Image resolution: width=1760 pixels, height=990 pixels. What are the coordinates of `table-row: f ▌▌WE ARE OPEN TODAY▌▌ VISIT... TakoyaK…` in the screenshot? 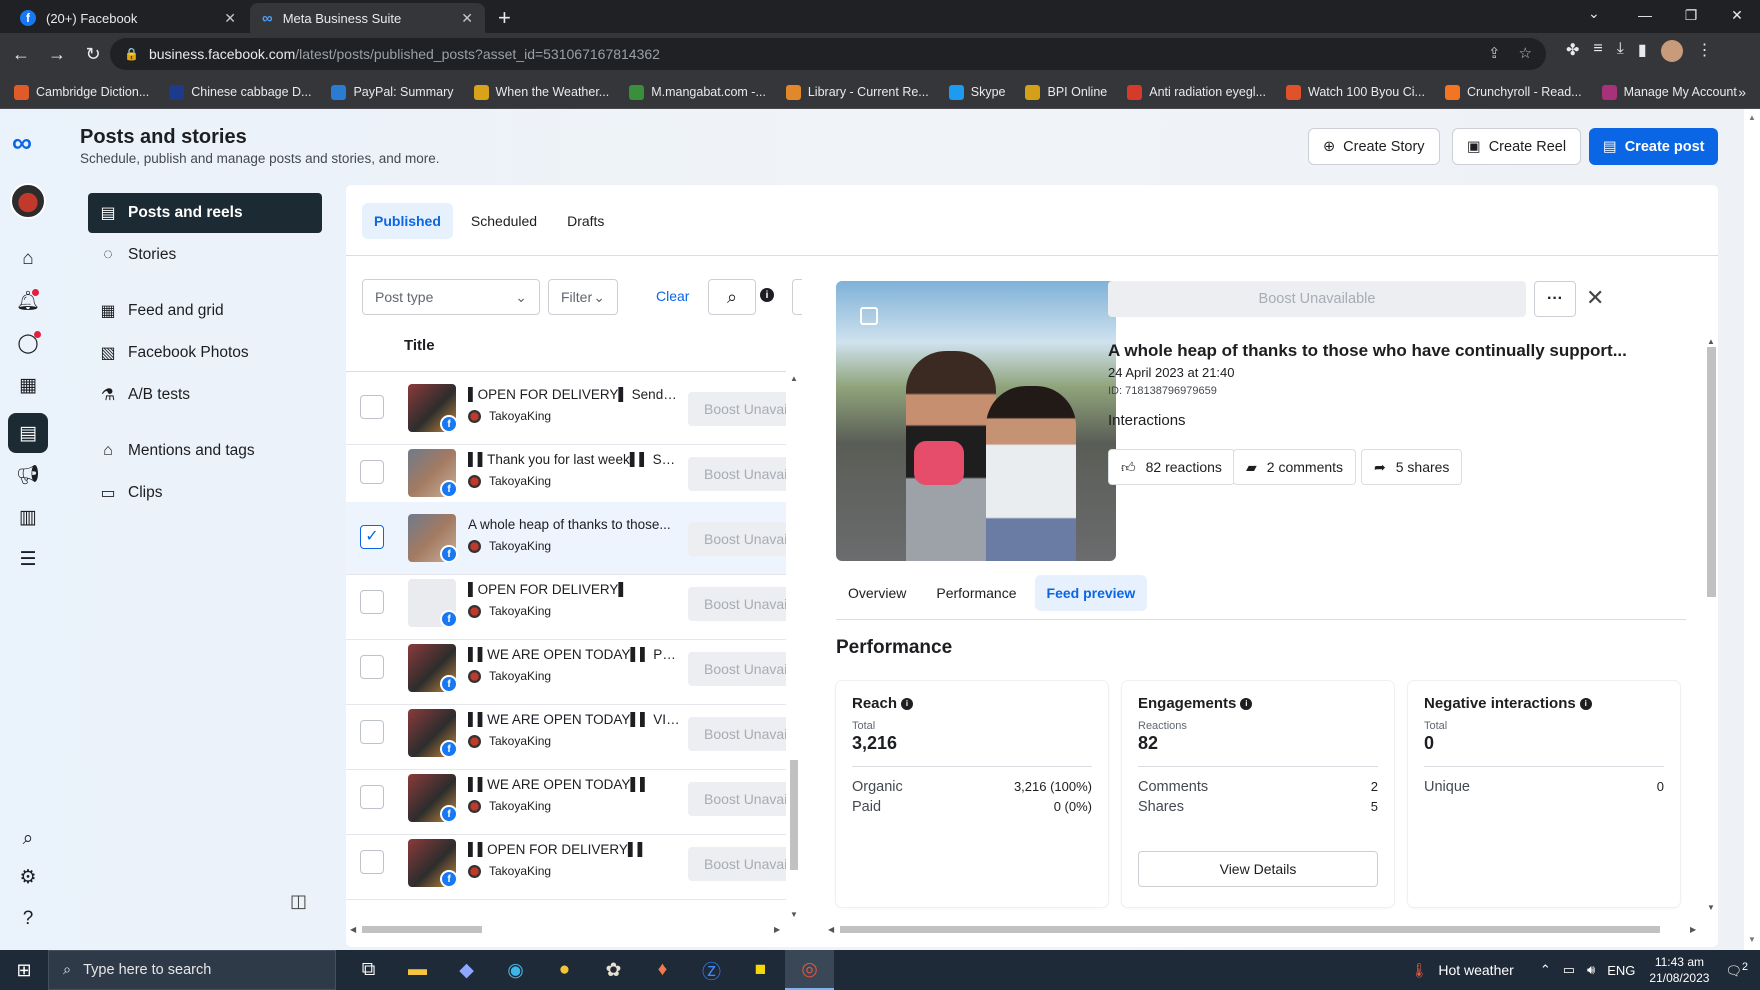 It's located at (566, 733).